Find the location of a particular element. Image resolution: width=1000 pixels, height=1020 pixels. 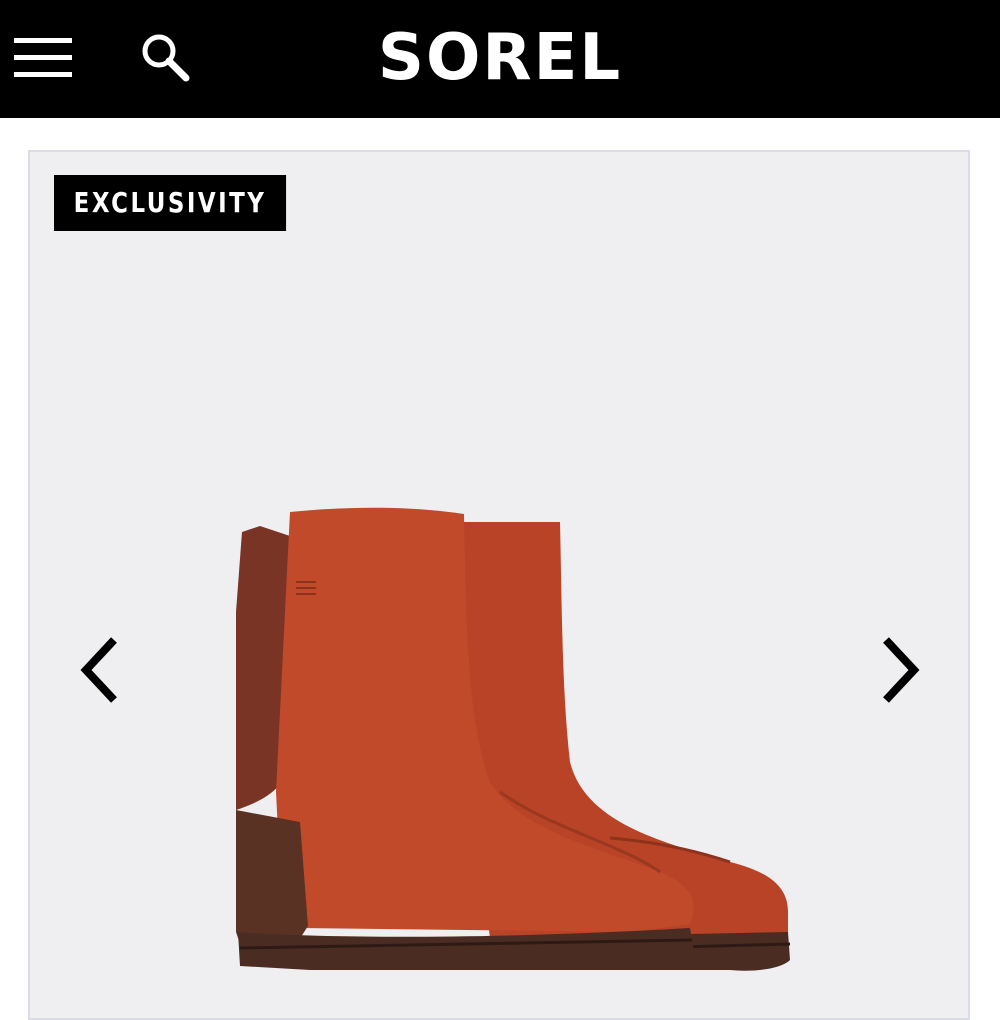

previous-image-button is located at coordinates (104, 670).